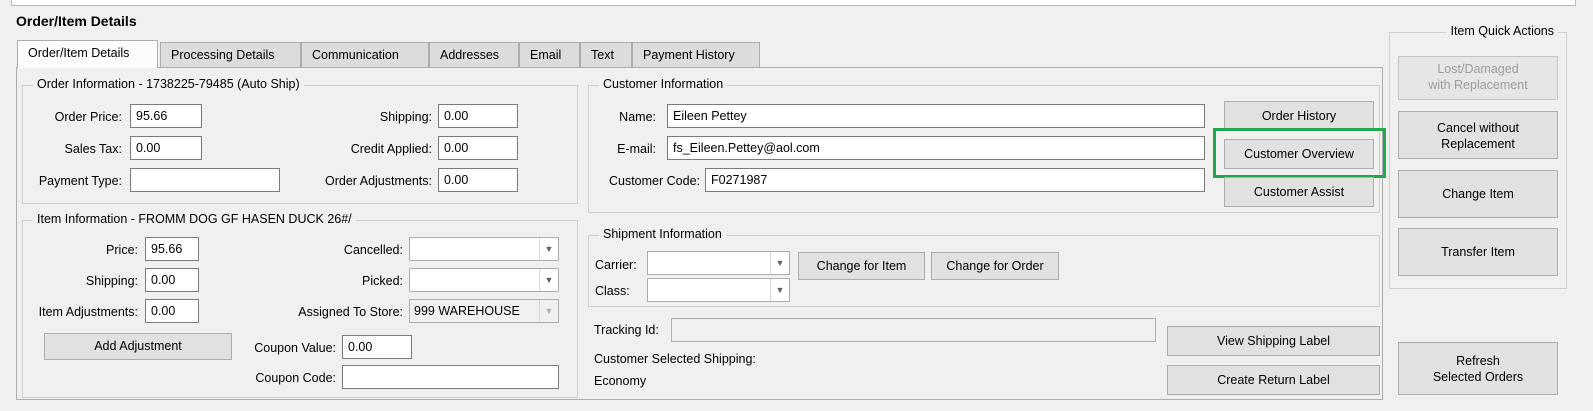  I want to click on price-field: 95.66, so click(172, 249).